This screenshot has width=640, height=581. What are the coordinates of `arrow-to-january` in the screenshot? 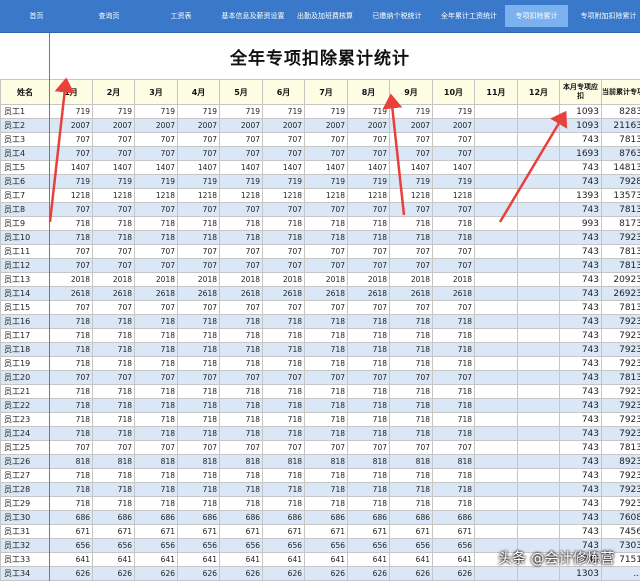 It's located at (61, 150).